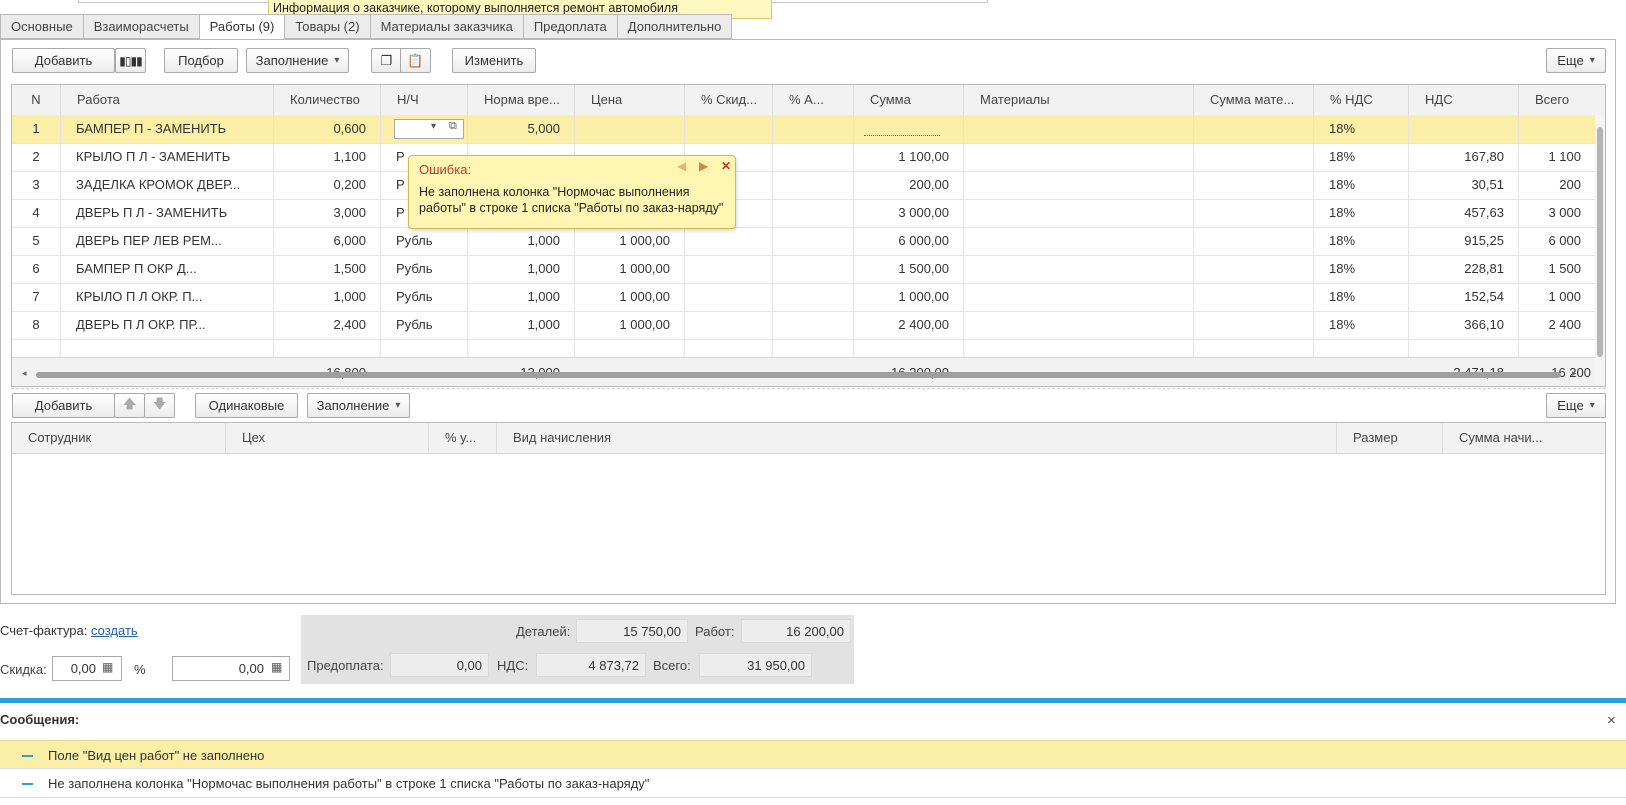 The image size is (1626, 805). I want to click on splitter, so click(808, 388).